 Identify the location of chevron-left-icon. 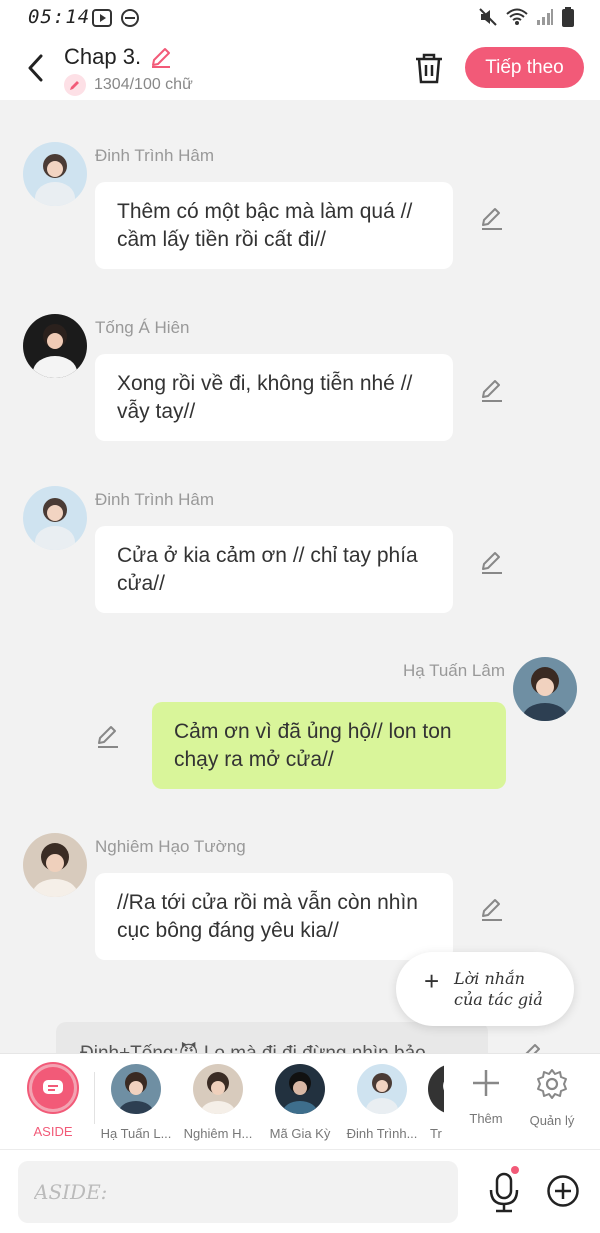
(35, 68).